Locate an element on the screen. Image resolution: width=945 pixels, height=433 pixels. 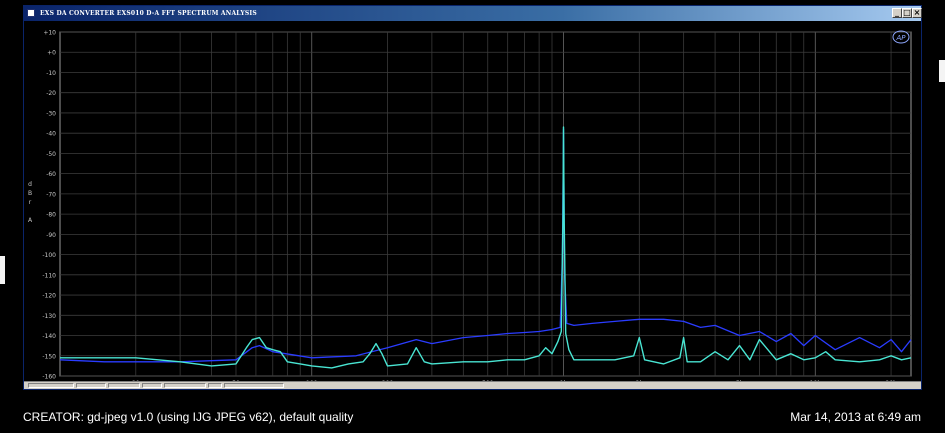
y-tick-label: -80 is located at coordinates (51, 215).